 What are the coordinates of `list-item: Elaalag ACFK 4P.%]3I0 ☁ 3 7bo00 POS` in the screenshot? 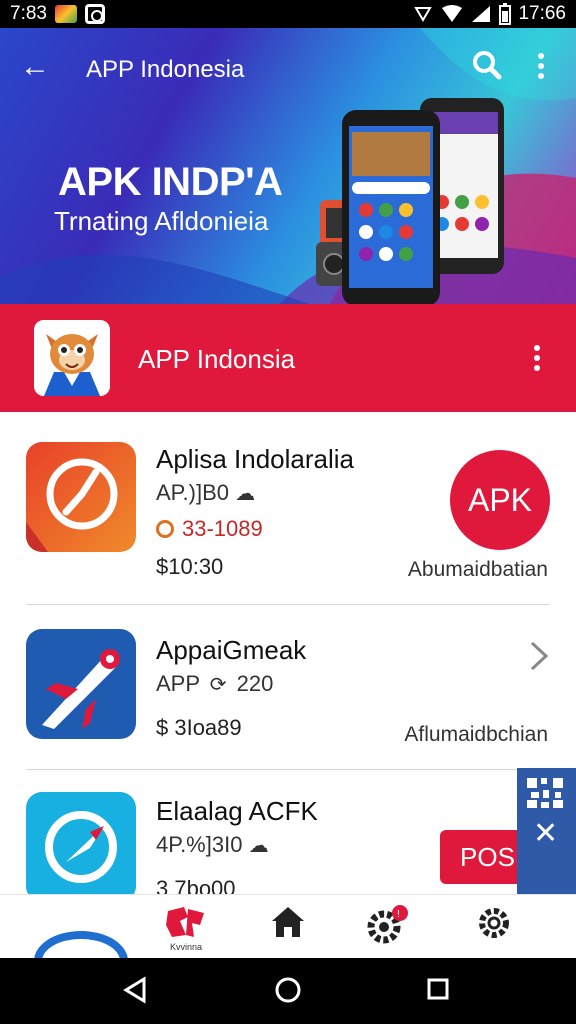 It's located at (288, 836).